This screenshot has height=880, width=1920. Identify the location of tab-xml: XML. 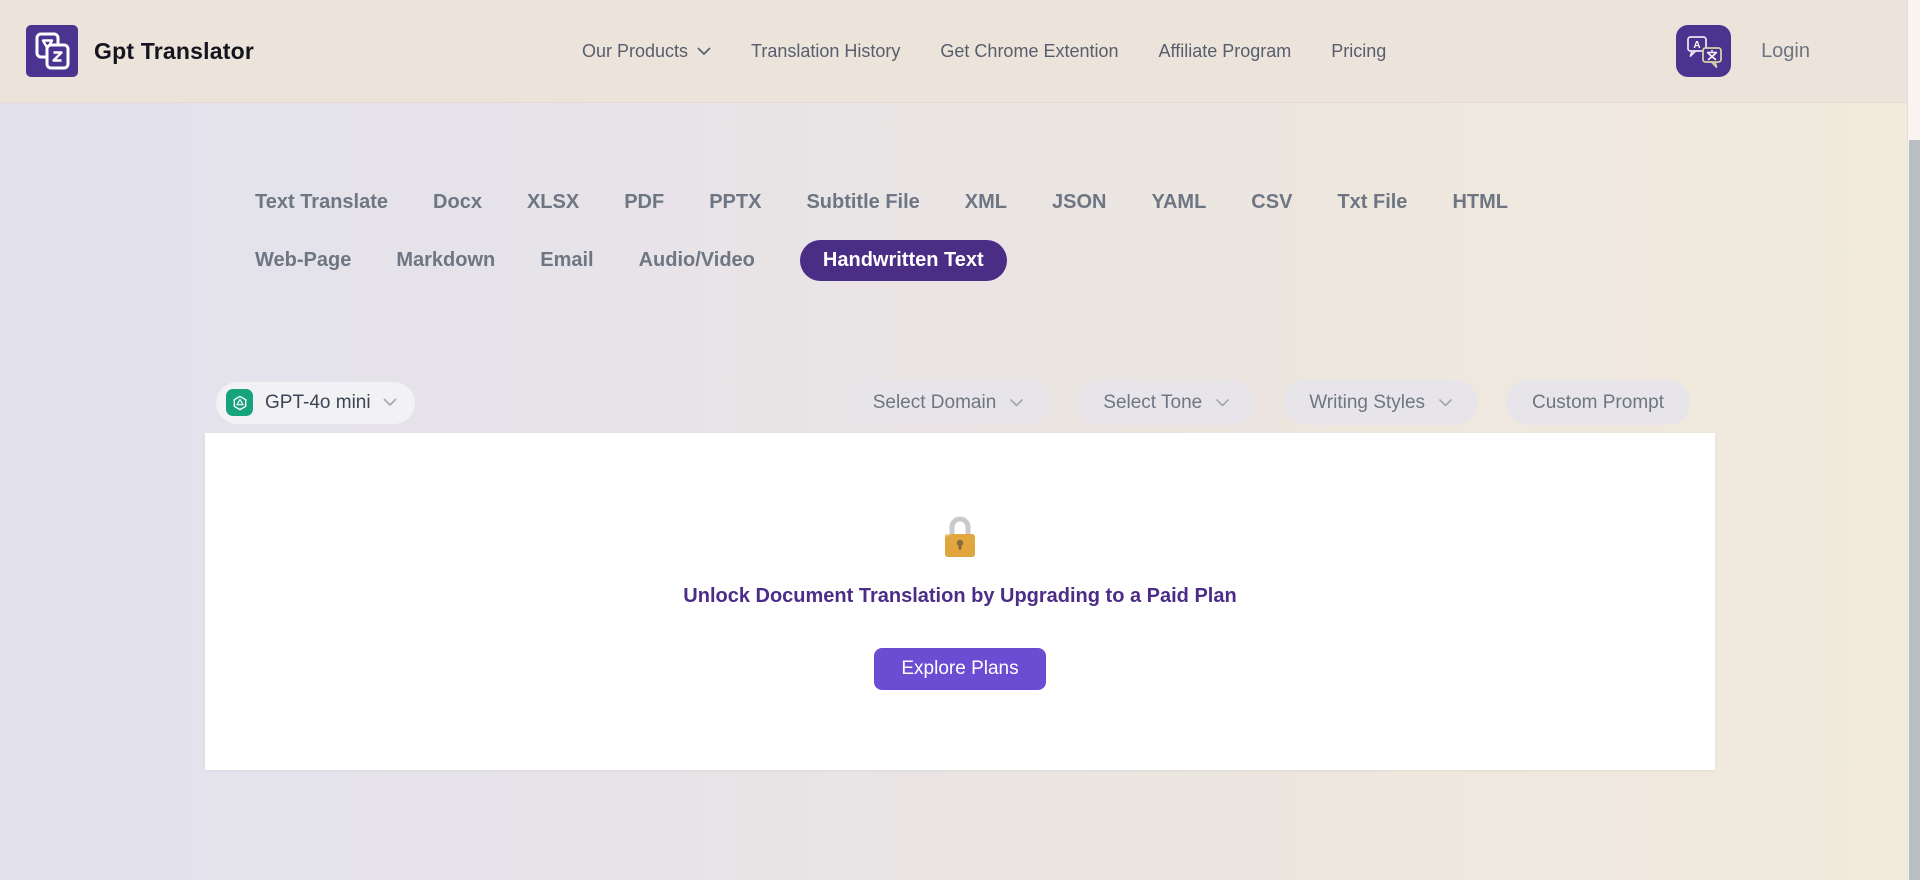
(986, 202).